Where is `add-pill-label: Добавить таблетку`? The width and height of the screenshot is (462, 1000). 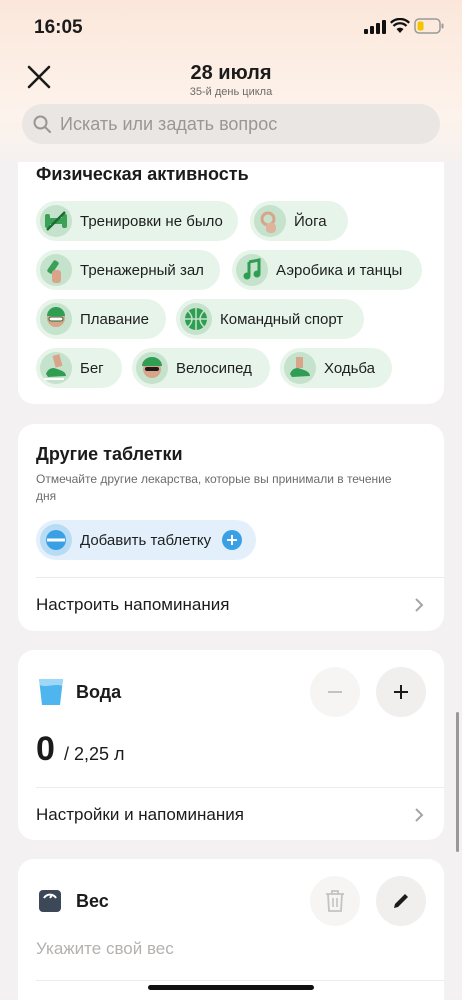 add-pill-label: Добавить таблетку is located at coordinates (146, 540).